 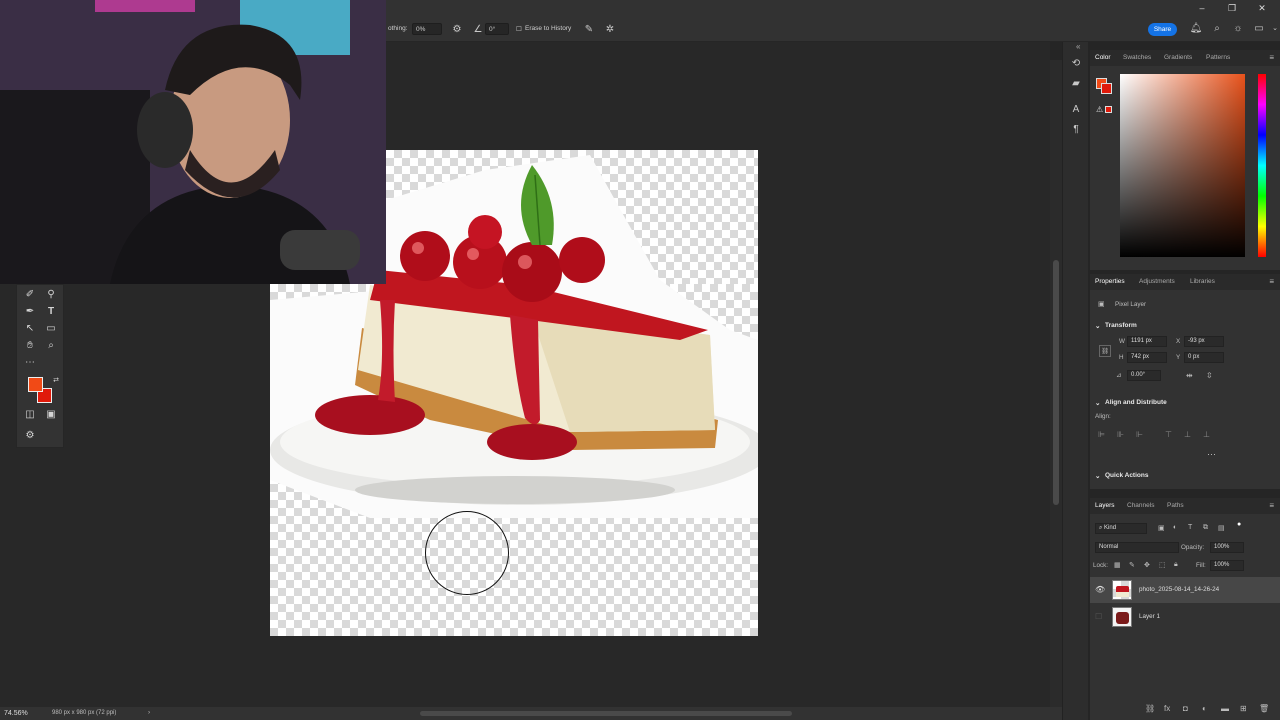 What do you see at coordinates (519, 29) in the screenshot?
I see `erase-to-history-checkbox: ☐` at bounding box center [519, 29].